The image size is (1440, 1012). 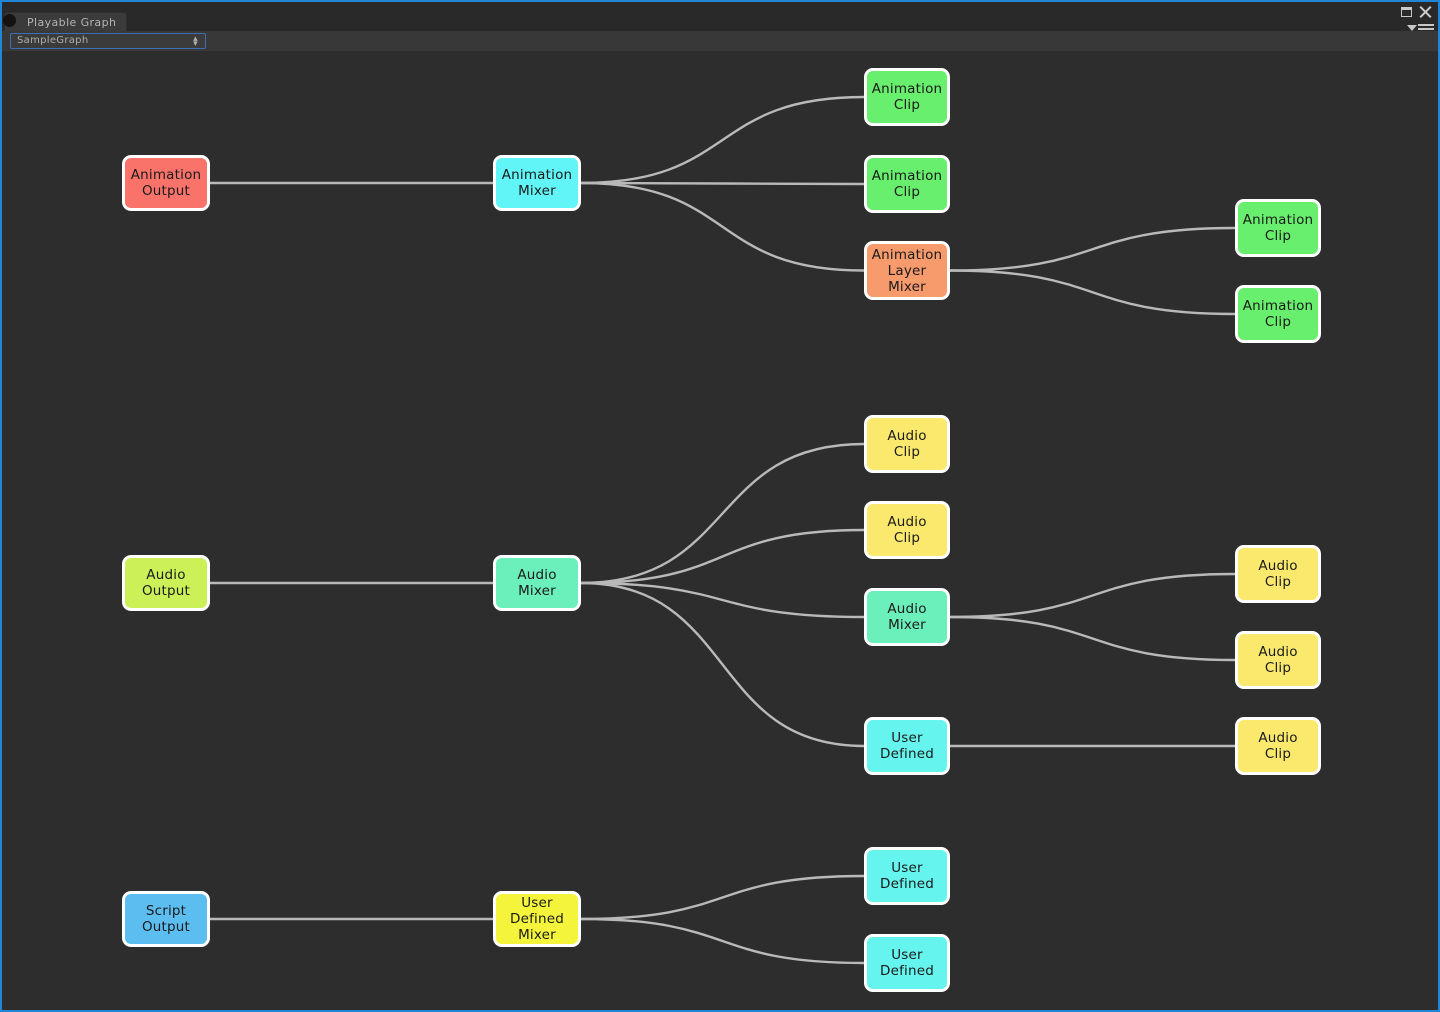 What do you see at coordinates (1278, 314) in the screenshot?
I see `graph-node-anim-clip-4: Animation Clip` at bounding box center [1278, 314].